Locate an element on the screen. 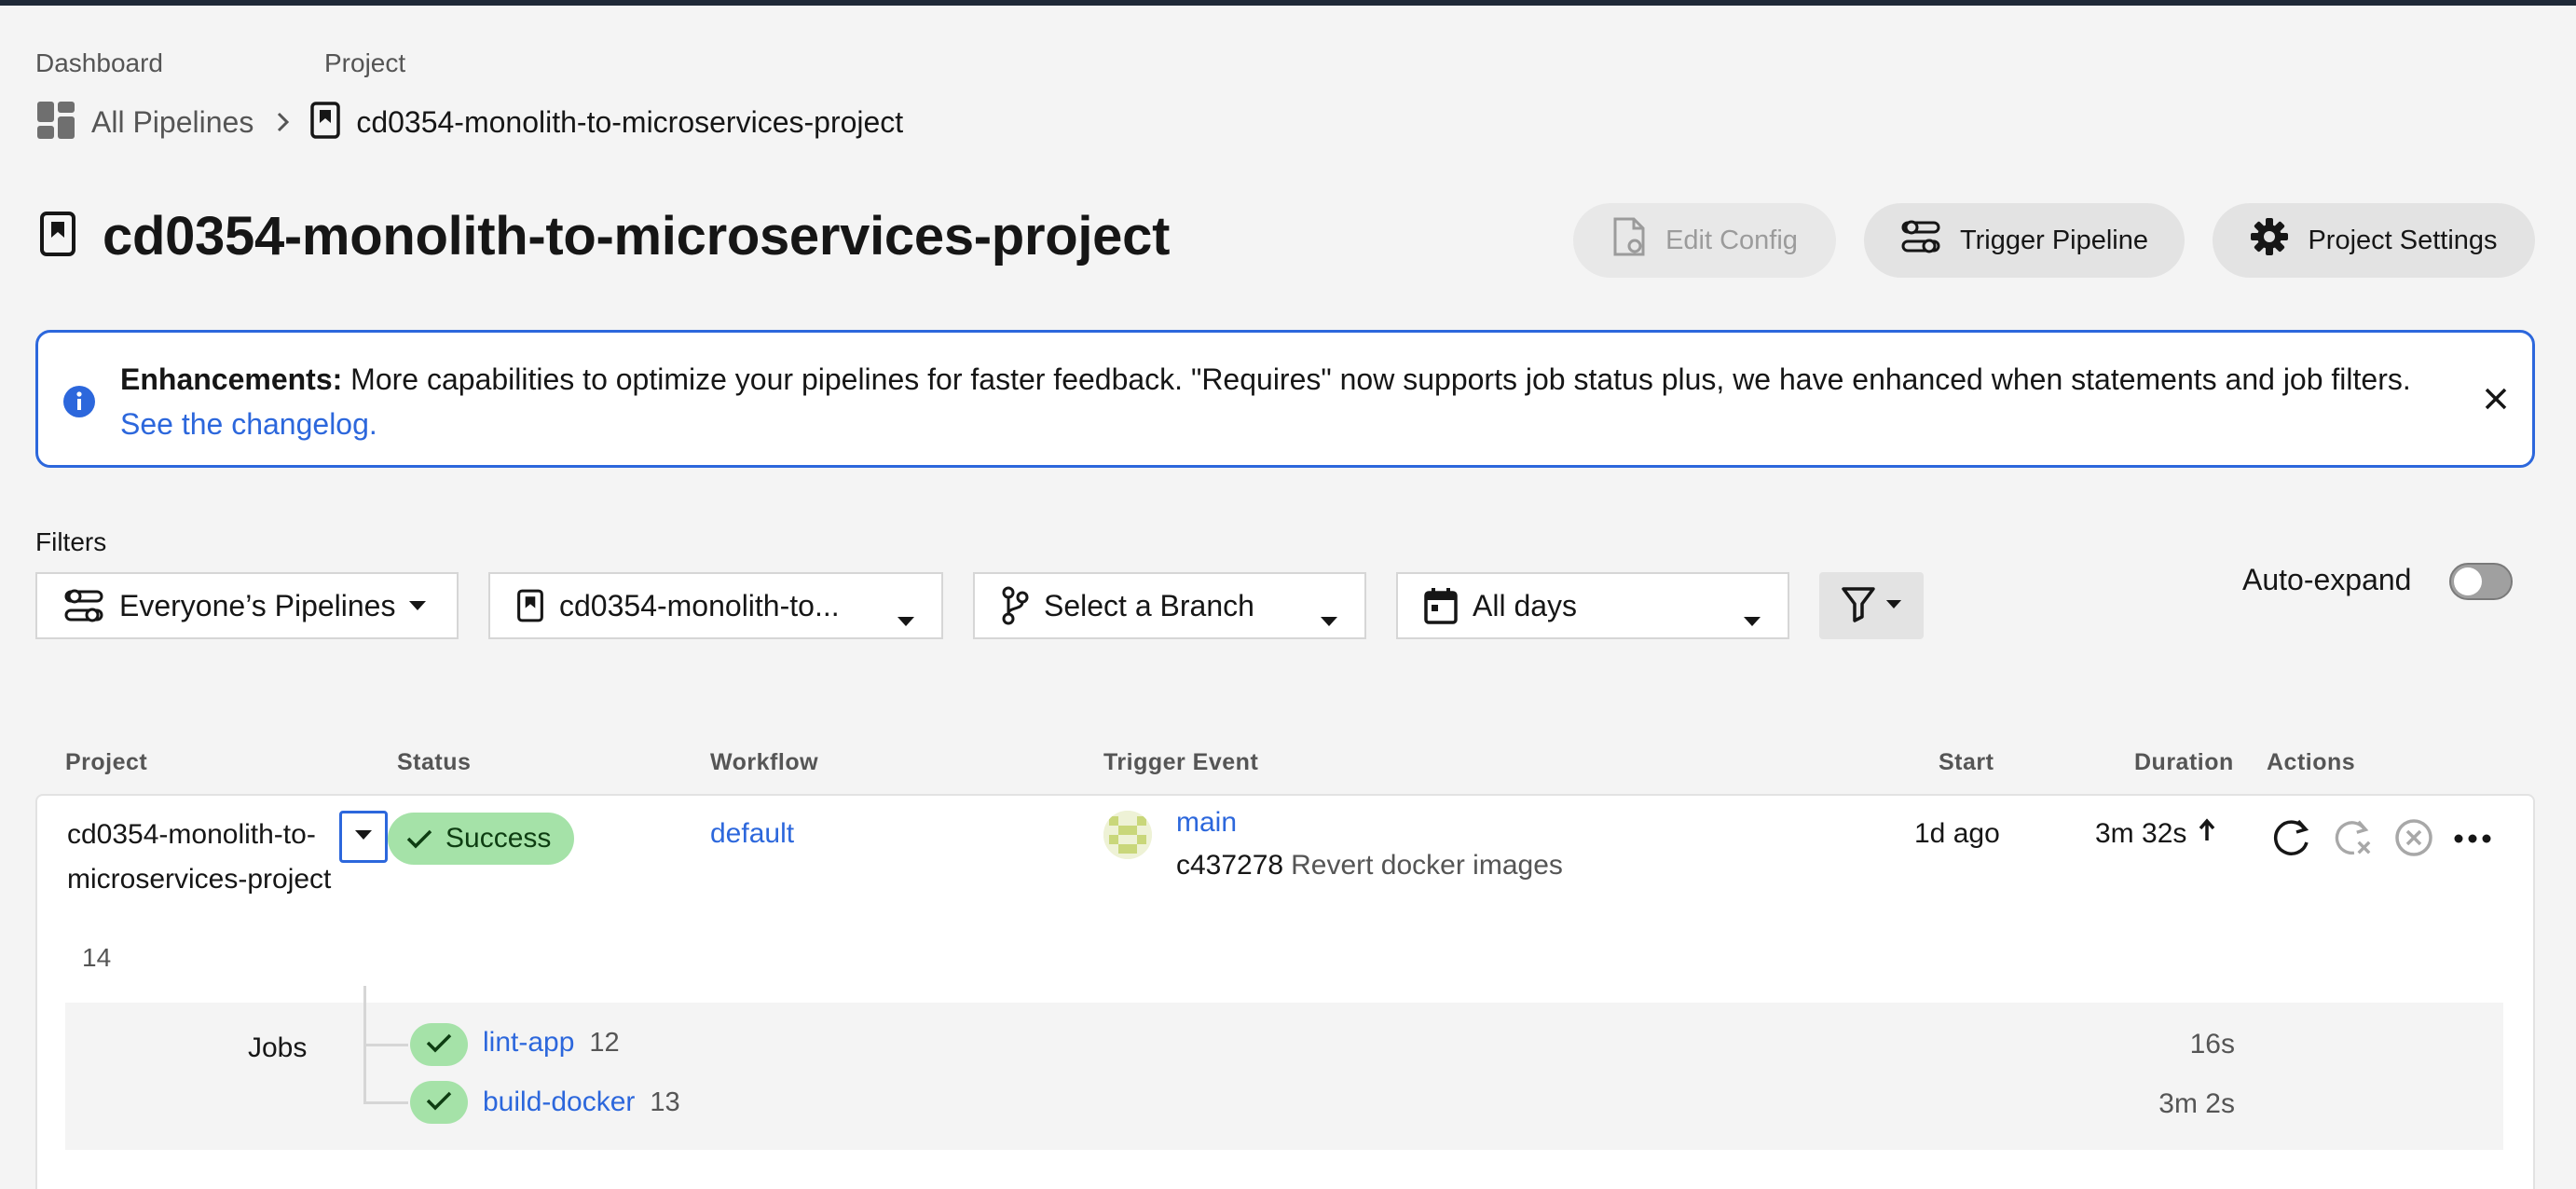  more-options-icon is located at coordinates (2472, 837).